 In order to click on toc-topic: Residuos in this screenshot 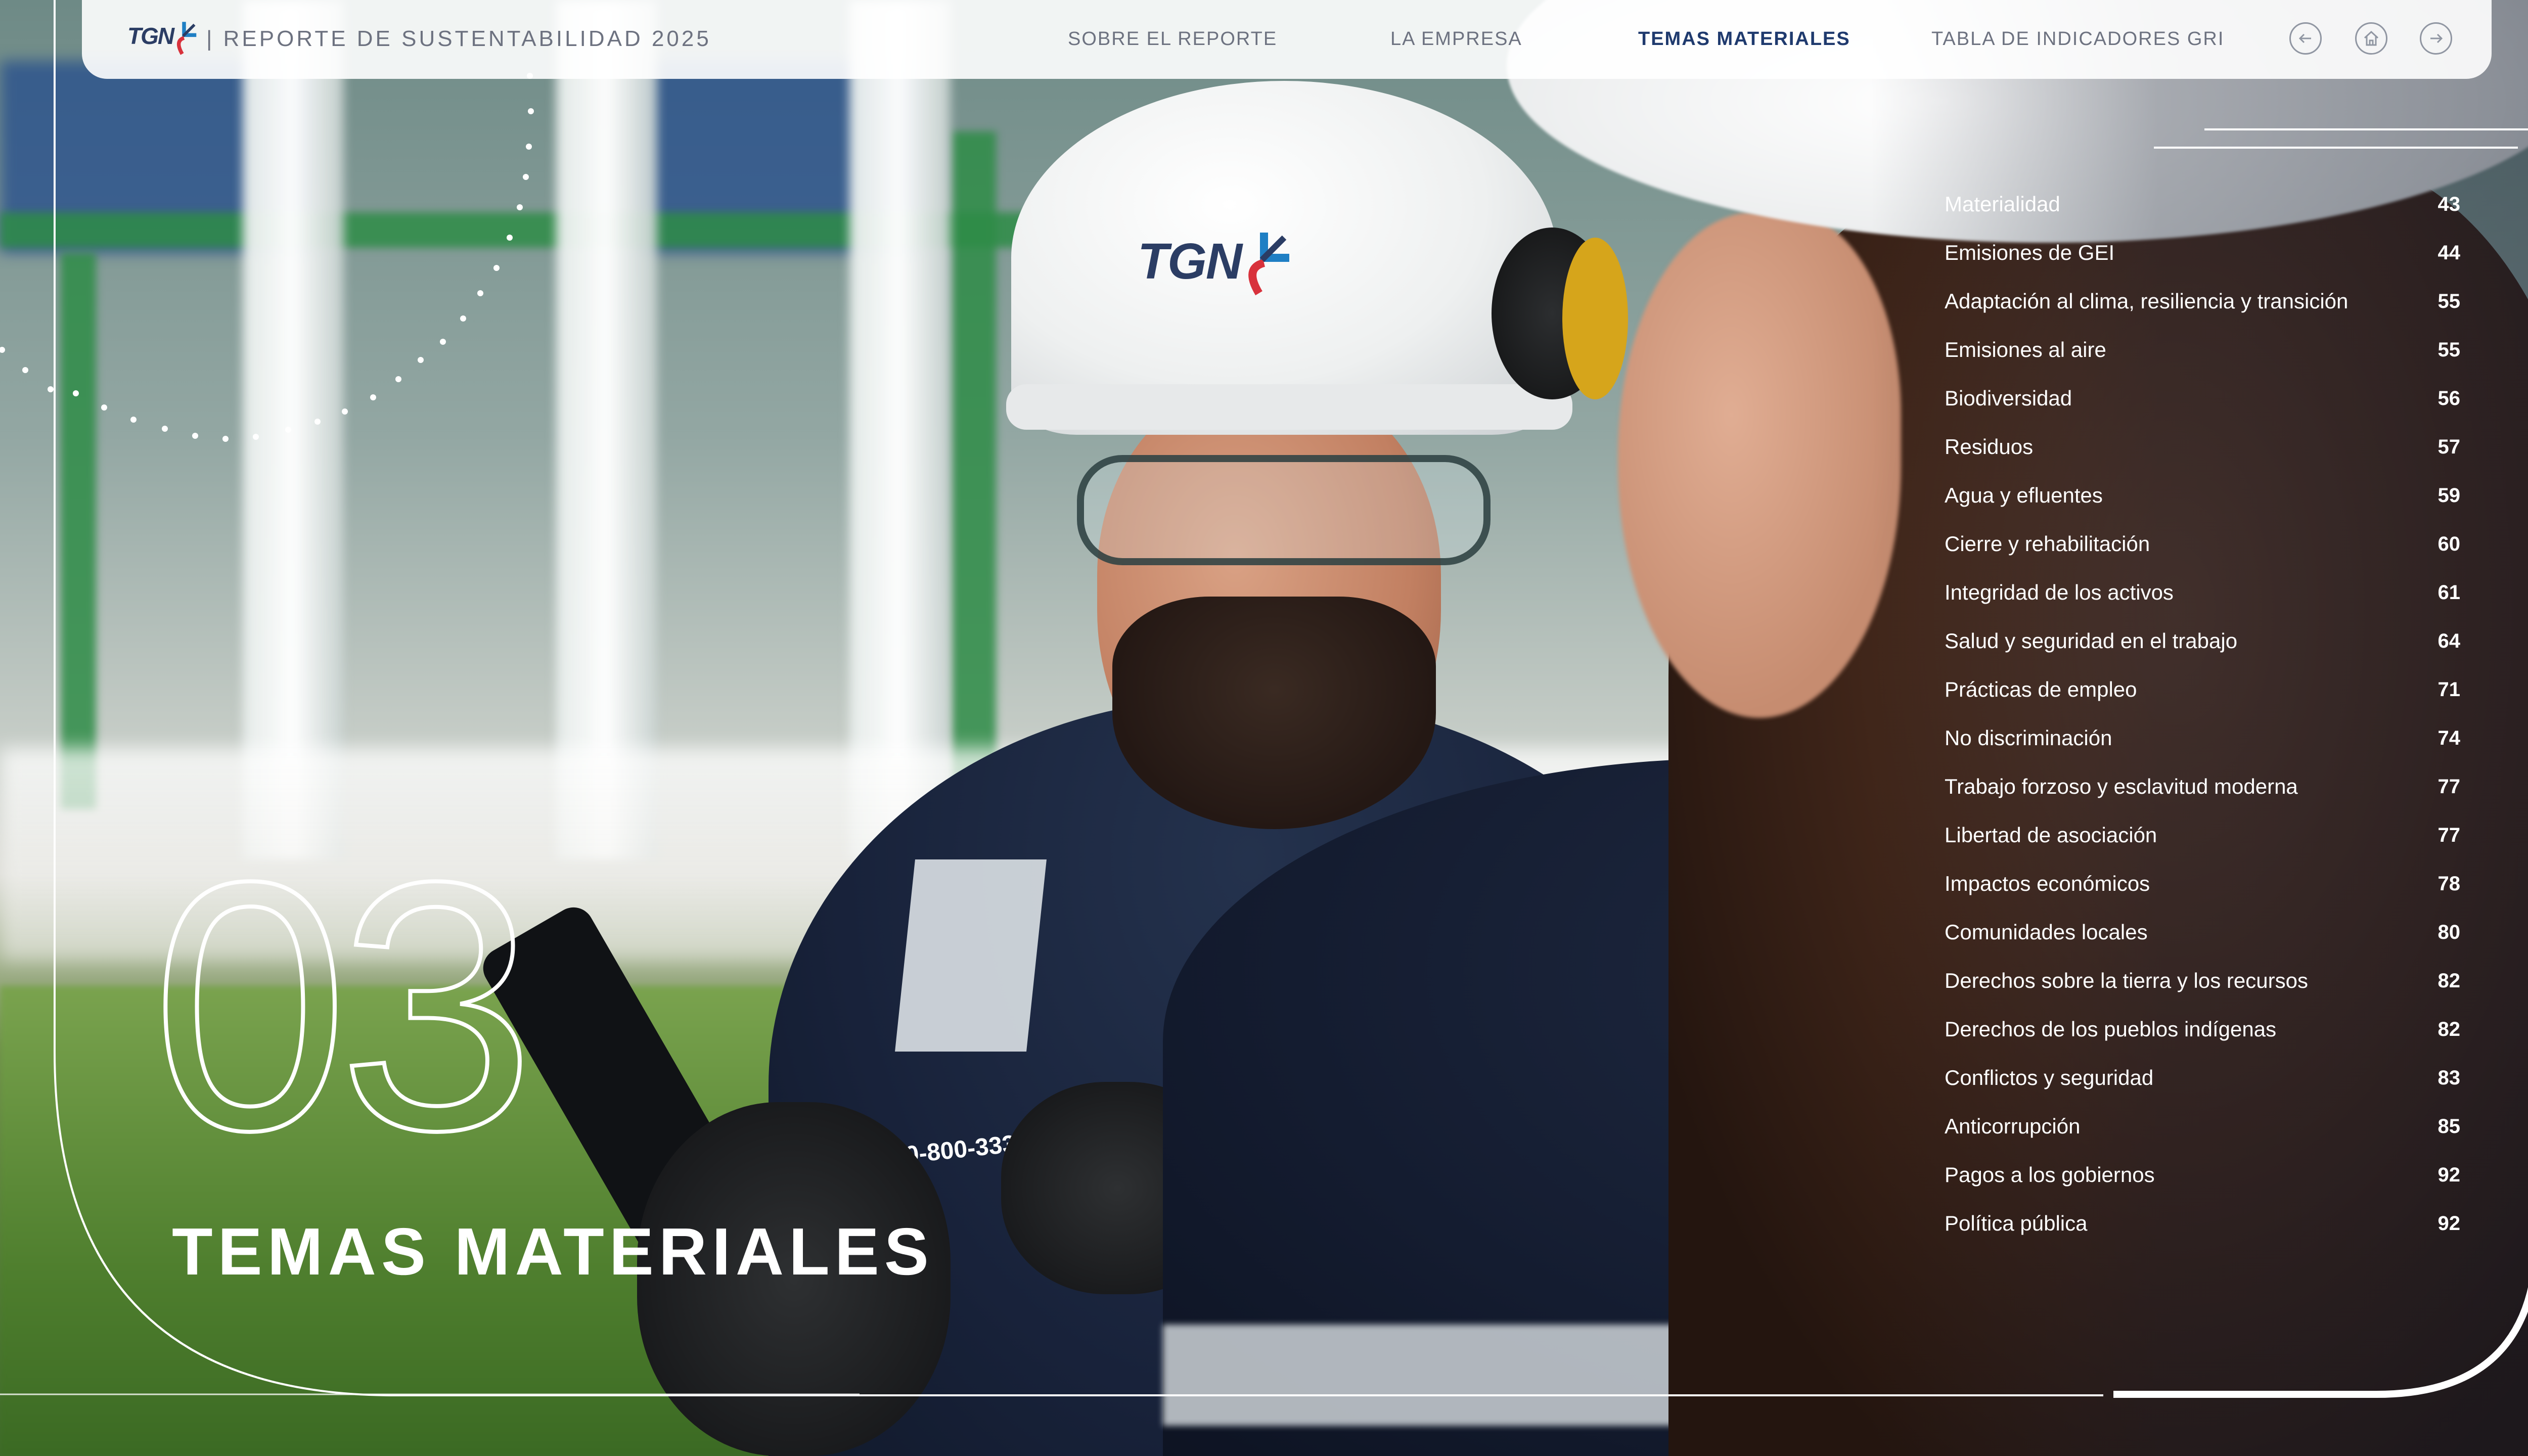, I will do `click(1990, 447)`.